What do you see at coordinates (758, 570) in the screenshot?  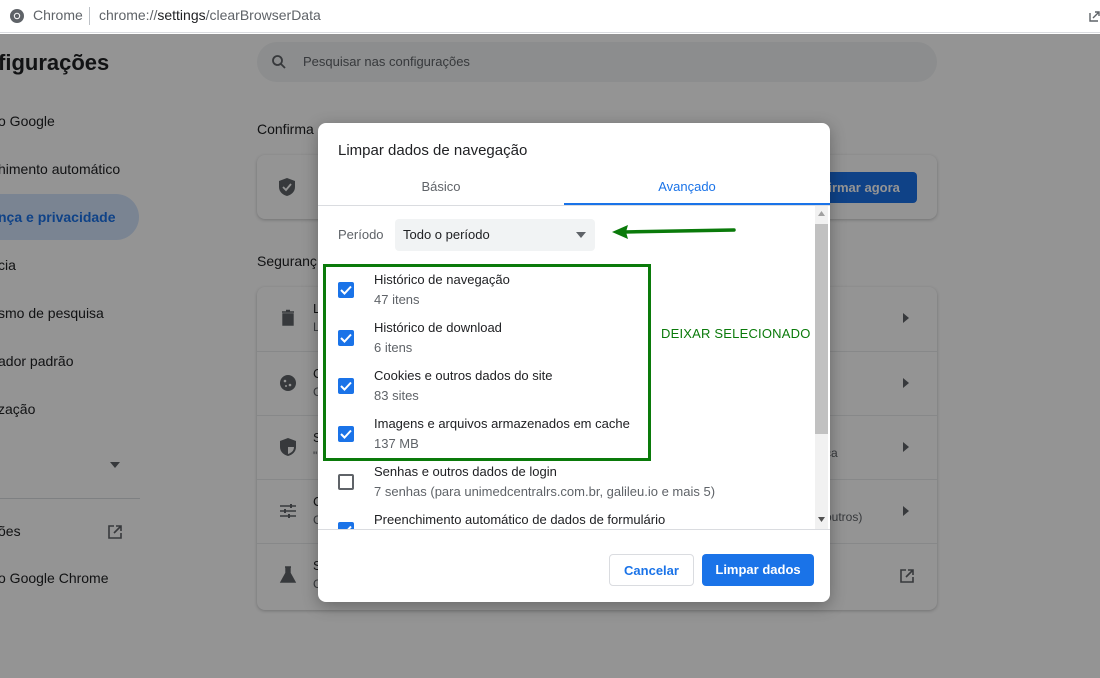 I see `clear-data-button: Limpar dados` at bounding box center [758, 570].